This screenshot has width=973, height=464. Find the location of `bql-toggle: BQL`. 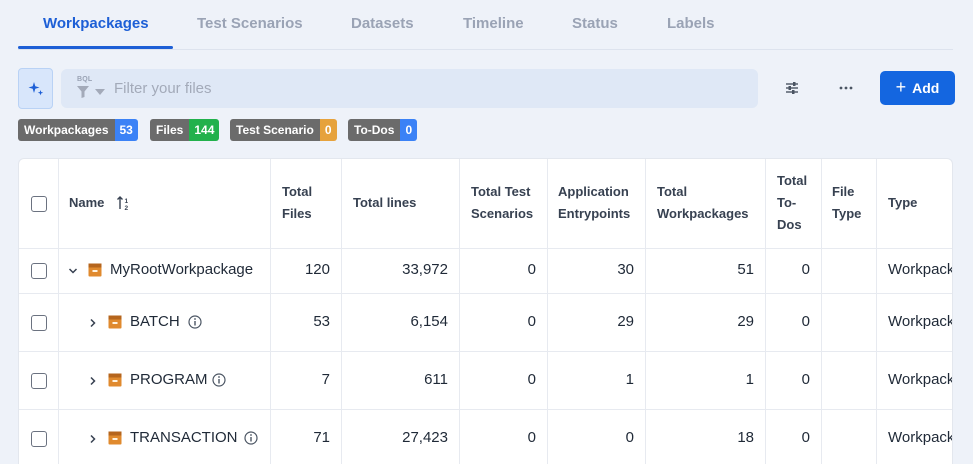

bql-toggle: BQL is located at coordinates (92, 87).